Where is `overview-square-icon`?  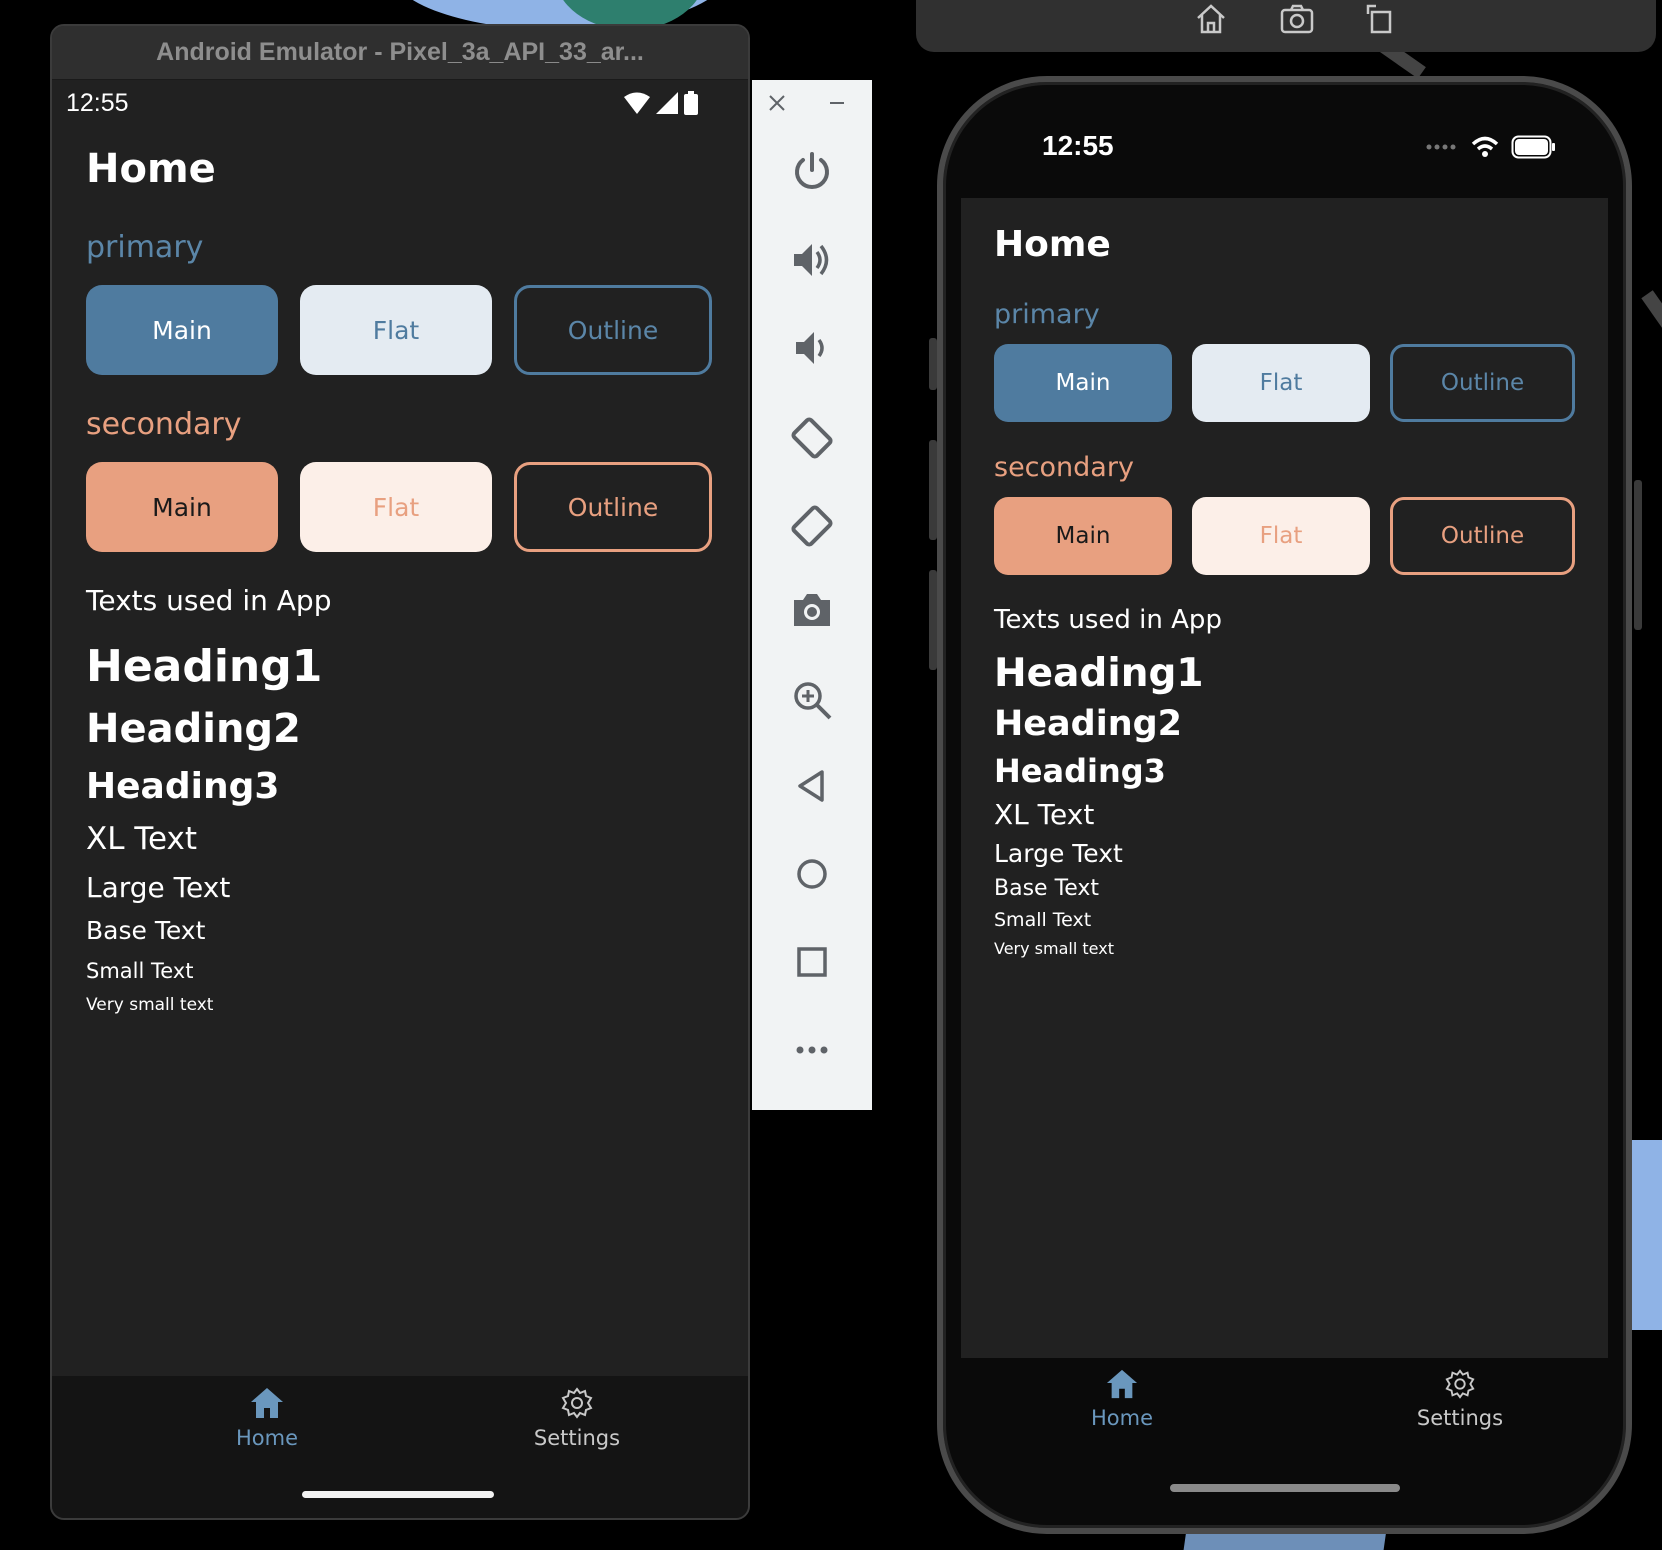
overview-square-icon is located at coordinates (812, 962).